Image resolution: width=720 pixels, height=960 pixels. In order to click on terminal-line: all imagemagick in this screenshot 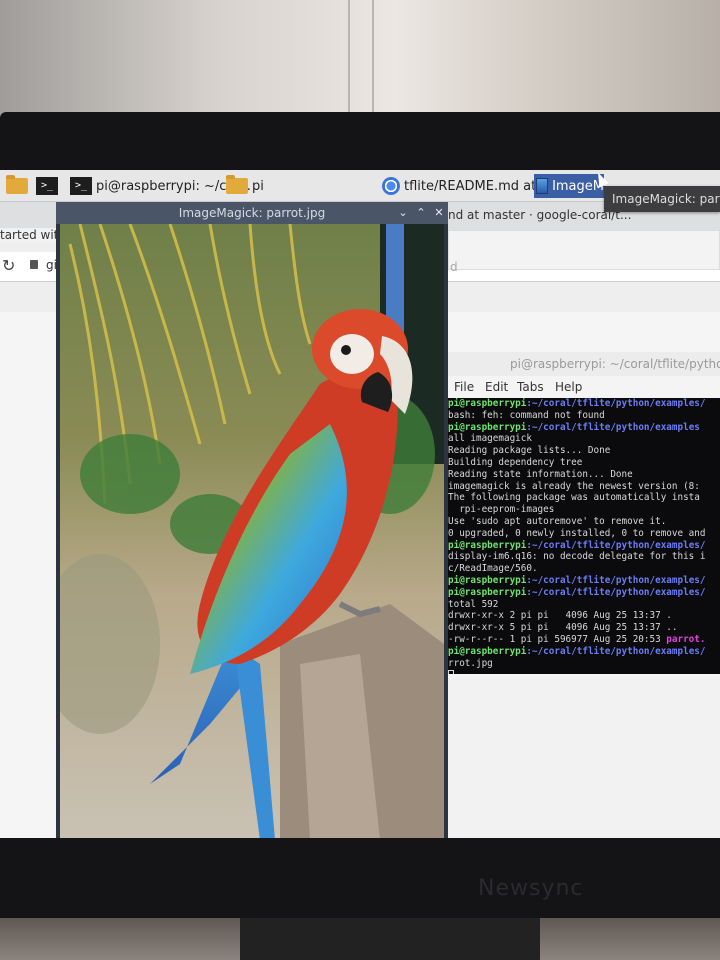, I will do `click(490, 439)`.